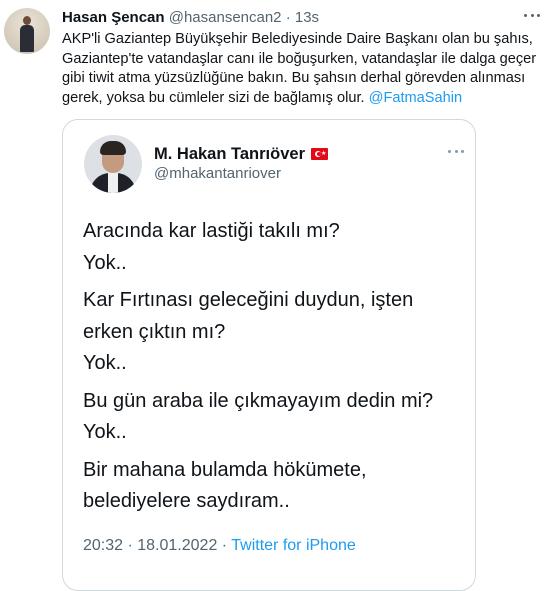  I want to click on quoted-author-name-row: M. Hakan Tanrıöver ★, so click(241, 154).